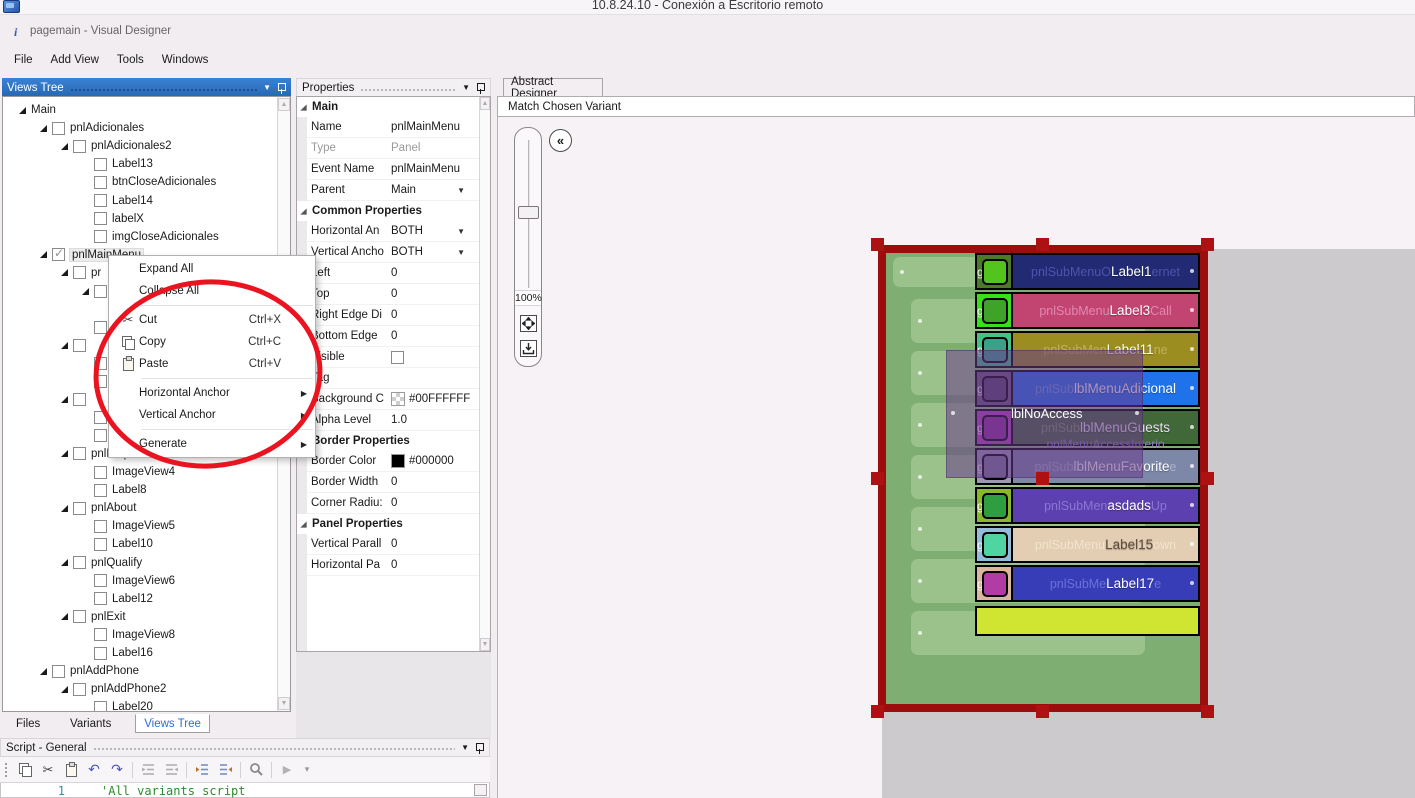 This screenshot has height=798, width=1415. What do you see at coordinates (393, 544) in the screenshot?
I see `property-row-vertical-parall: Vertical Parall 0` at bounding box center [393, 544].